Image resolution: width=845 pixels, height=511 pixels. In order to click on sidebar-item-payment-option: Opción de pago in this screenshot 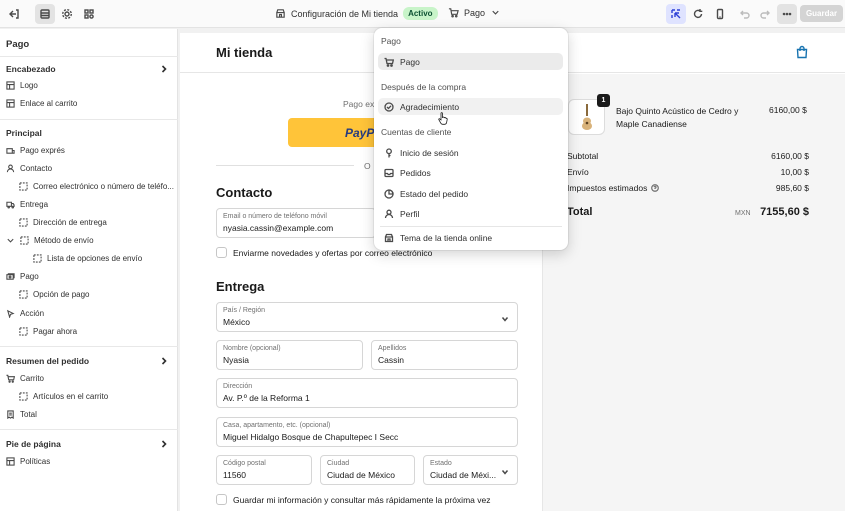, I will do `click(54, 294)`.